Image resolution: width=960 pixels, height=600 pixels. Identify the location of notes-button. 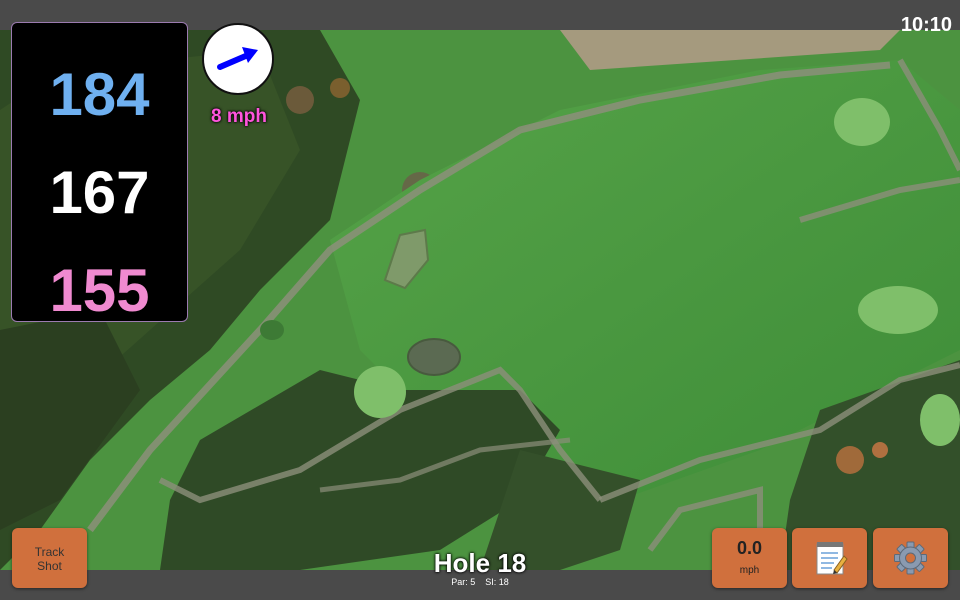
(829, 558).